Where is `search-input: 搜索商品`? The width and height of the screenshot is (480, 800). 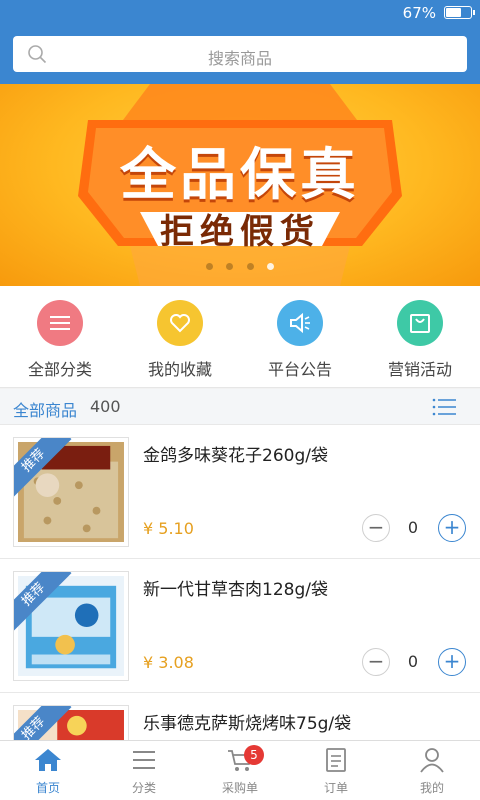 search-input: 搜索商品 is located at coordinates (240, 54).